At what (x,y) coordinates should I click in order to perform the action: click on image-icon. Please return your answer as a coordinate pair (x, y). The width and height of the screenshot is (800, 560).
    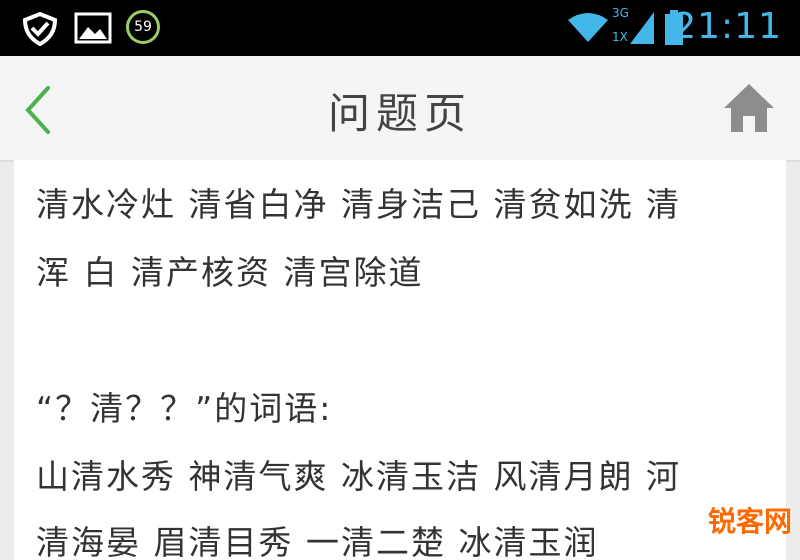
    Looking at the image, I should click on (93, 28).